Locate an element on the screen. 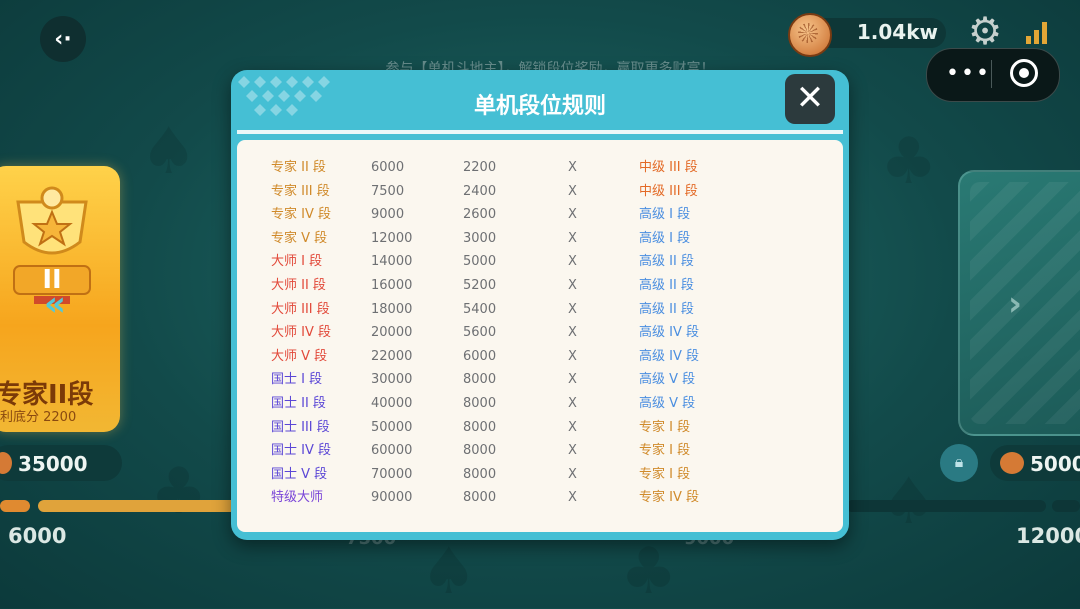  back-button: ‹· is located at coordinates (63, 39).